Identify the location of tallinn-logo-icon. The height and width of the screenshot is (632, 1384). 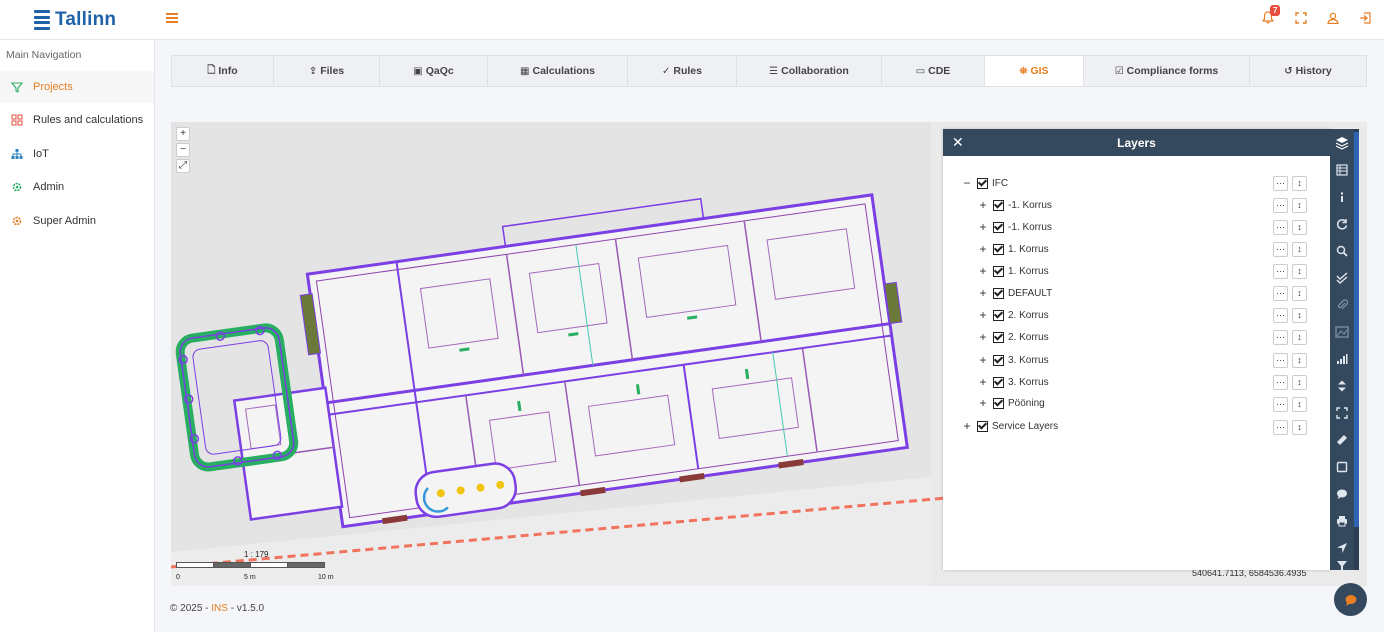
(42, 20).